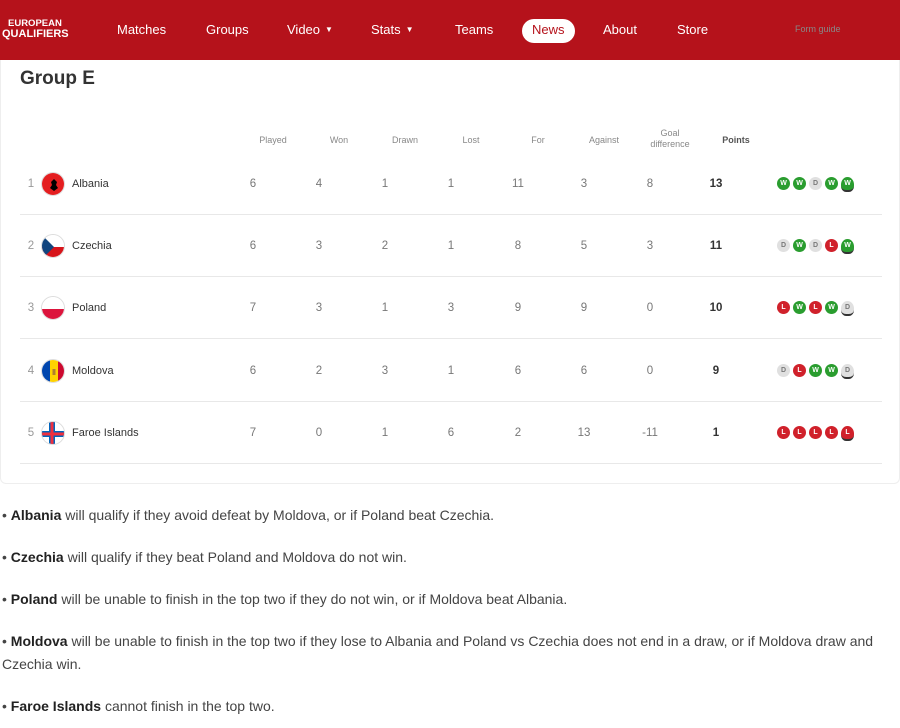  Describe the element at coordinates (392, 31) in the screenshot. I see `nav-stats: Stats ▼` at that location.